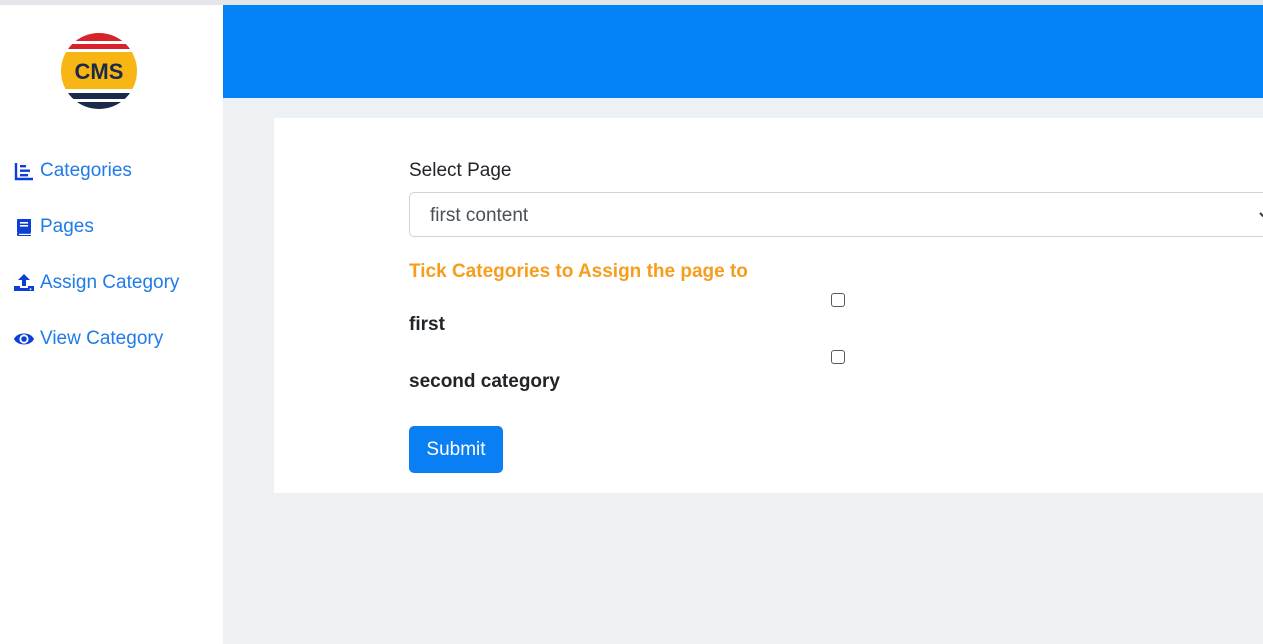 The width and height of the screenshot is (1263, 644). I want to click on sidebar-item-label: Assign Category, so click(110, 282).